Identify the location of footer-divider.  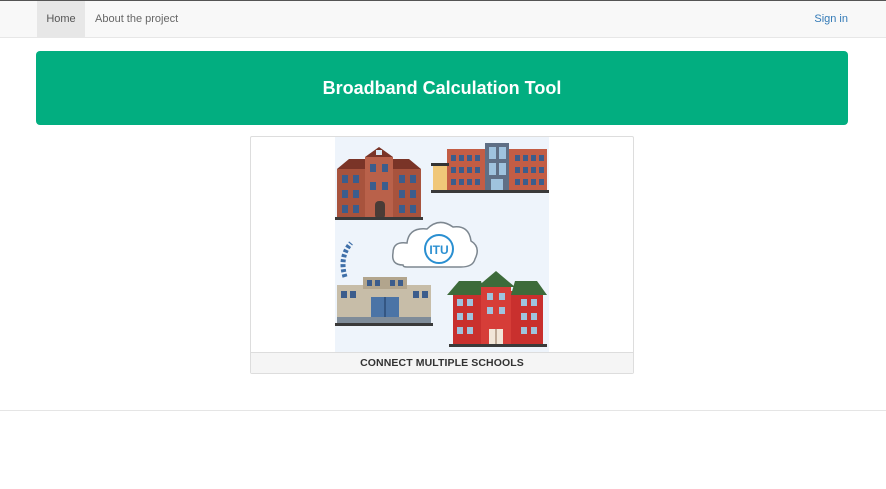
(443, 410).